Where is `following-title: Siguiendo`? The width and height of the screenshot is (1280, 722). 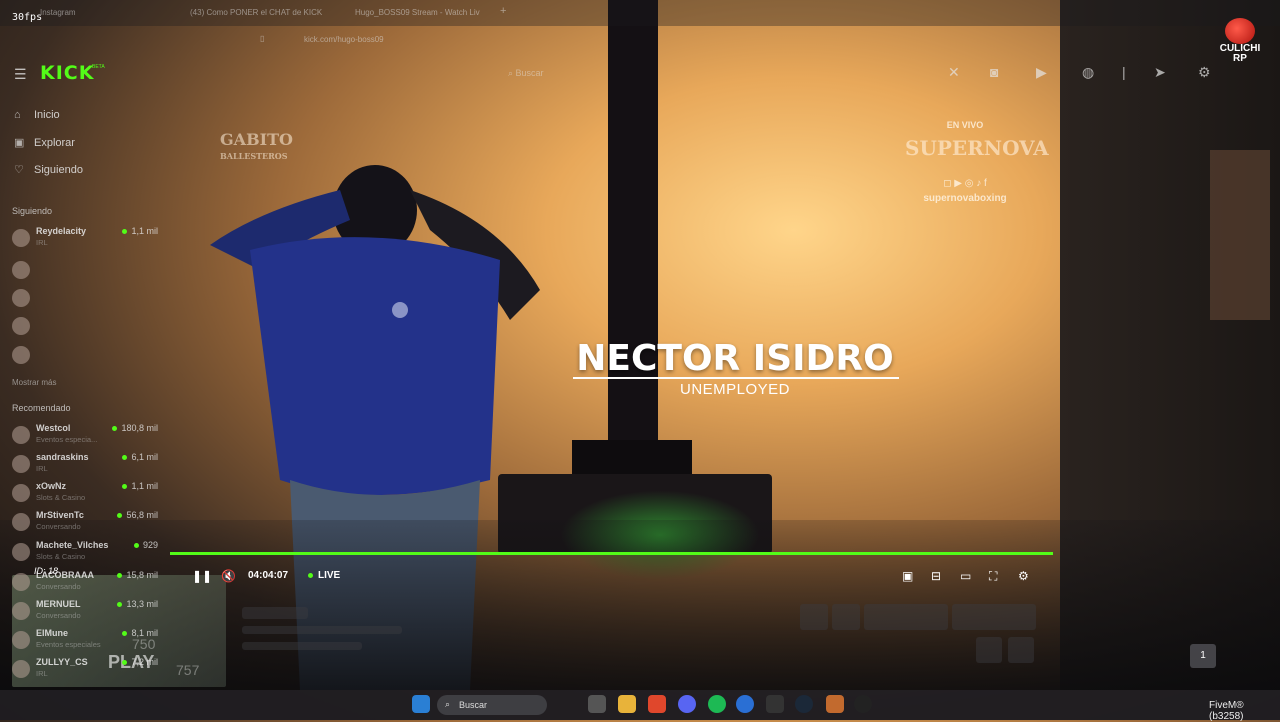
following-title: Siguiendo is located at coordinates (32, 211).